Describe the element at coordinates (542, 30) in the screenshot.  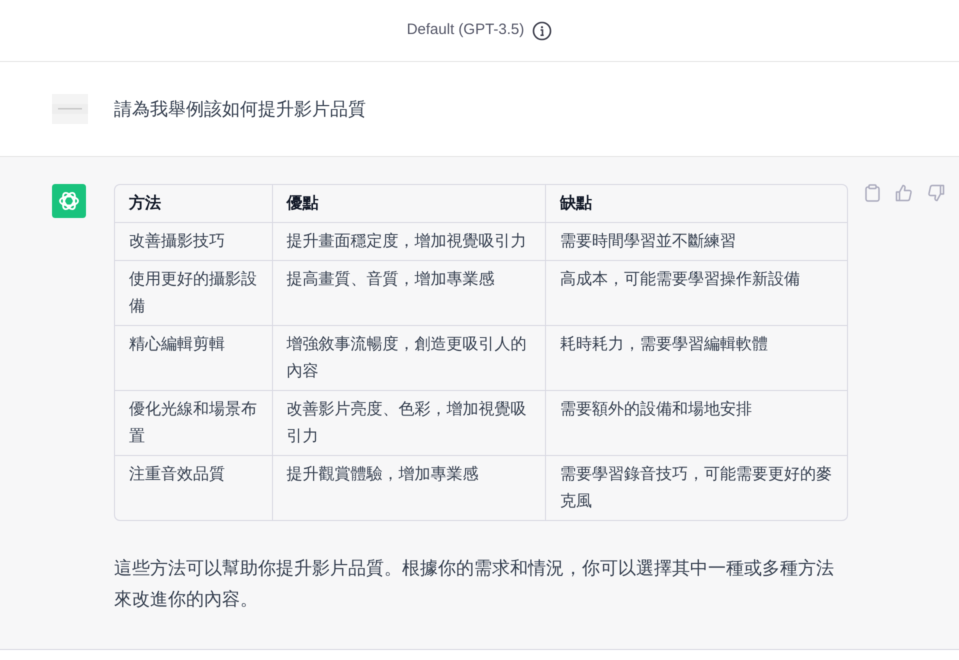
I see `info-icon` at that location.